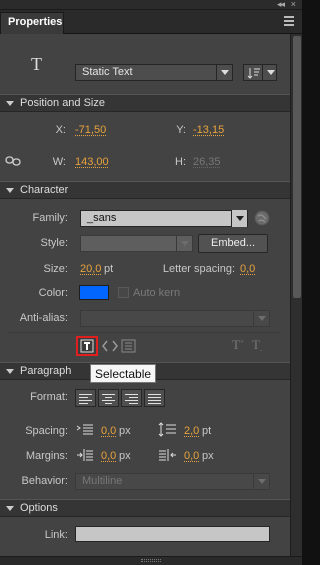 The height and width of the screenshot is (565, 320). I want to click on panel-menu-icon, so click(289, 21).